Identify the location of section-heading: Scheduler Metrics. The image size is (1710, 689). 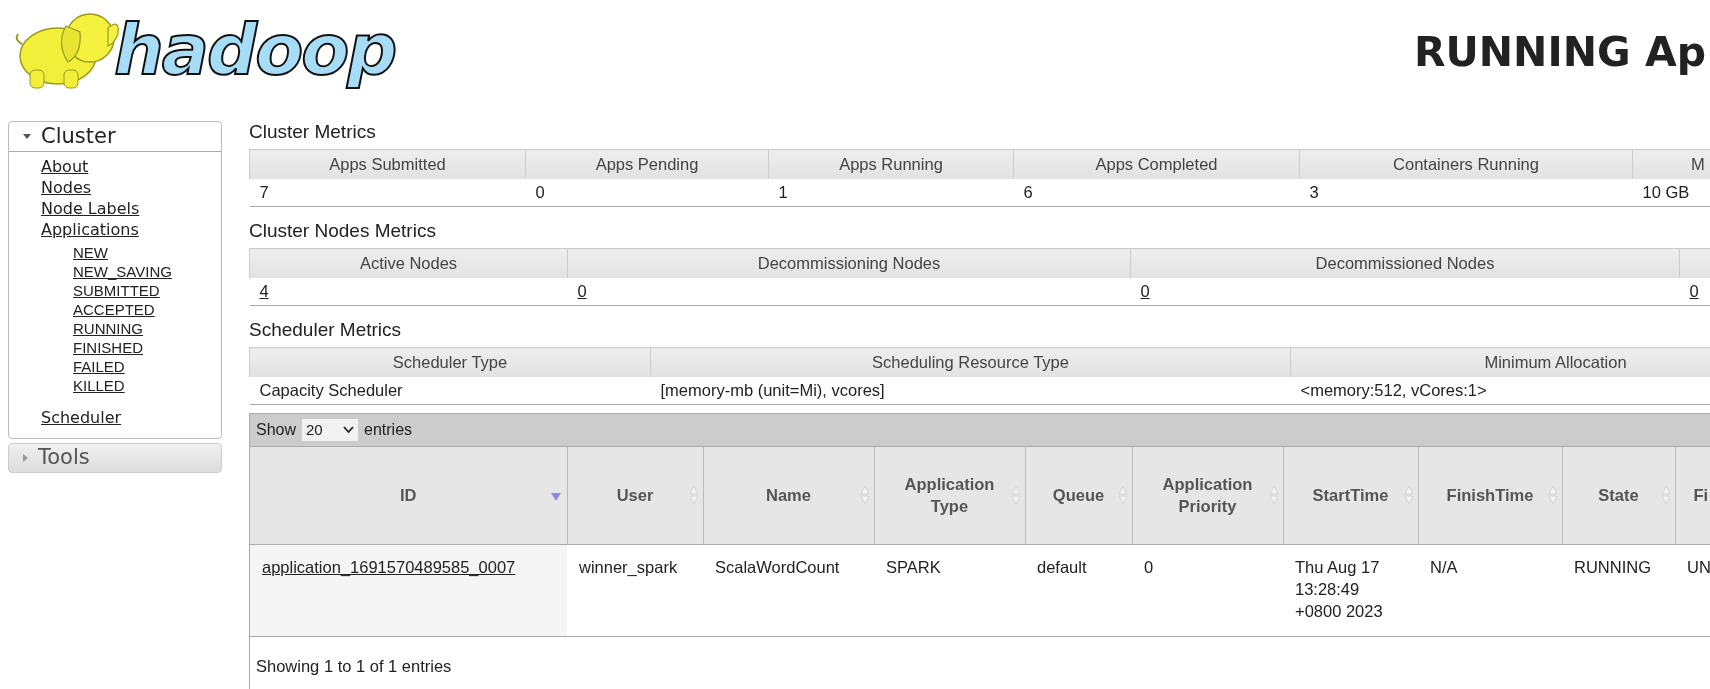
(326, 330).